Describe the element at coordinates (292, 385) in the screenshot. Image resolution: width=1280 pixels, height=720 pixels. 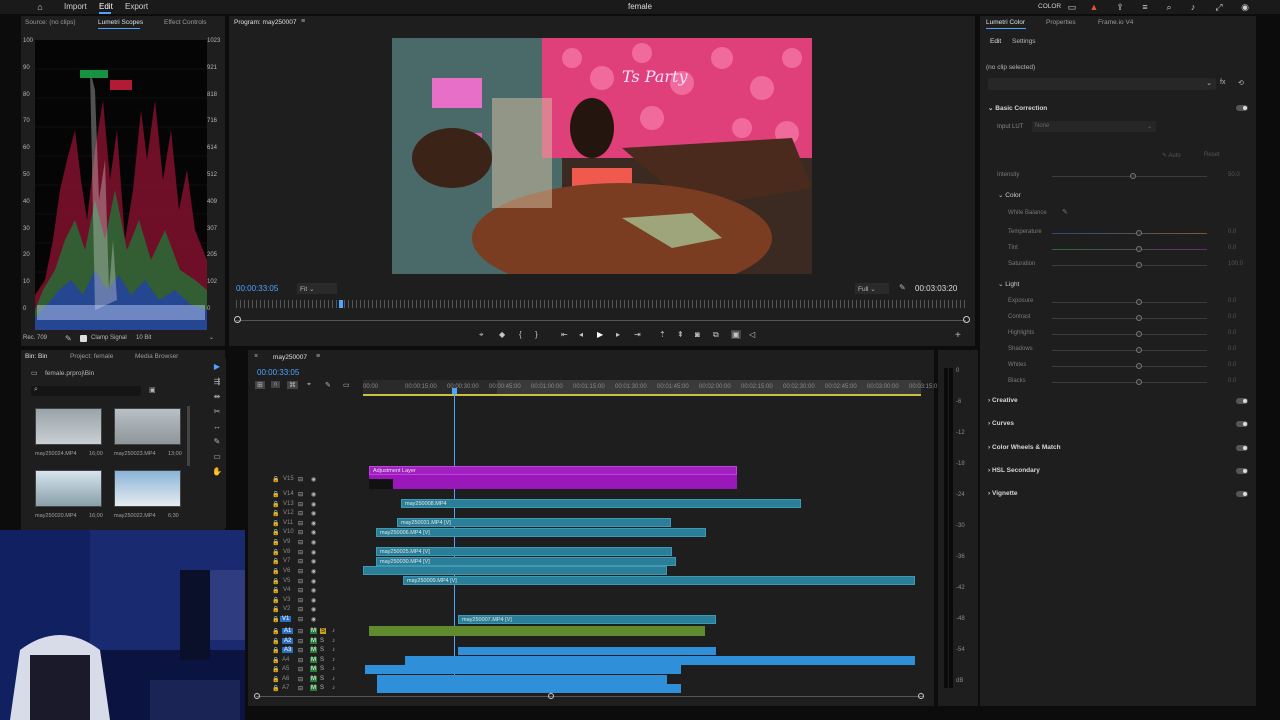
I see `linked-icon: ⌘` at that location.